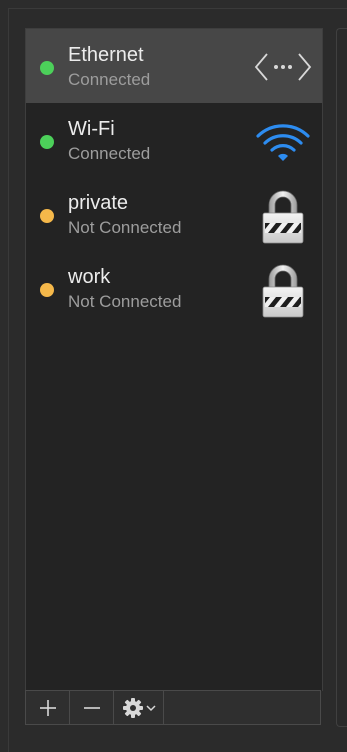  Describe the element at coordinates (174, 288) in the screenshot. I see `service-item-work: work Not Connected` at that location.